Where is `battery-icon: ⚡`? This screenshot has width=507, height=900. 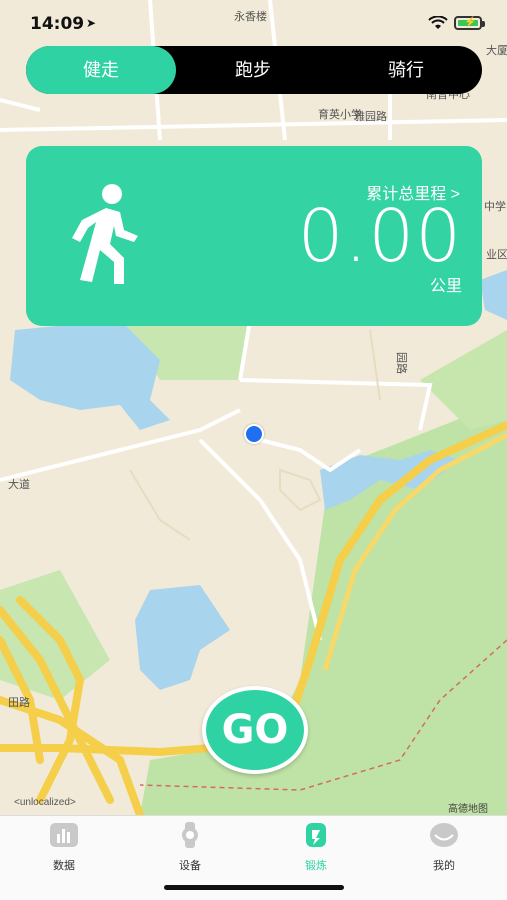 battery-icon: ⚡ is located at coordinates (469, 23).